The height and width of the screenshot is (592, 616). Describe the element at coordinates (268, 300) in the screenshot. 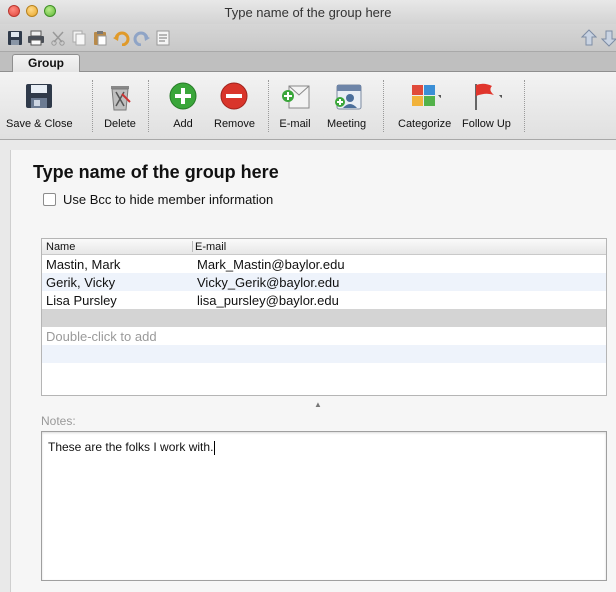

I see `member-email: lisa_pursley@baylor.edu` at that location.